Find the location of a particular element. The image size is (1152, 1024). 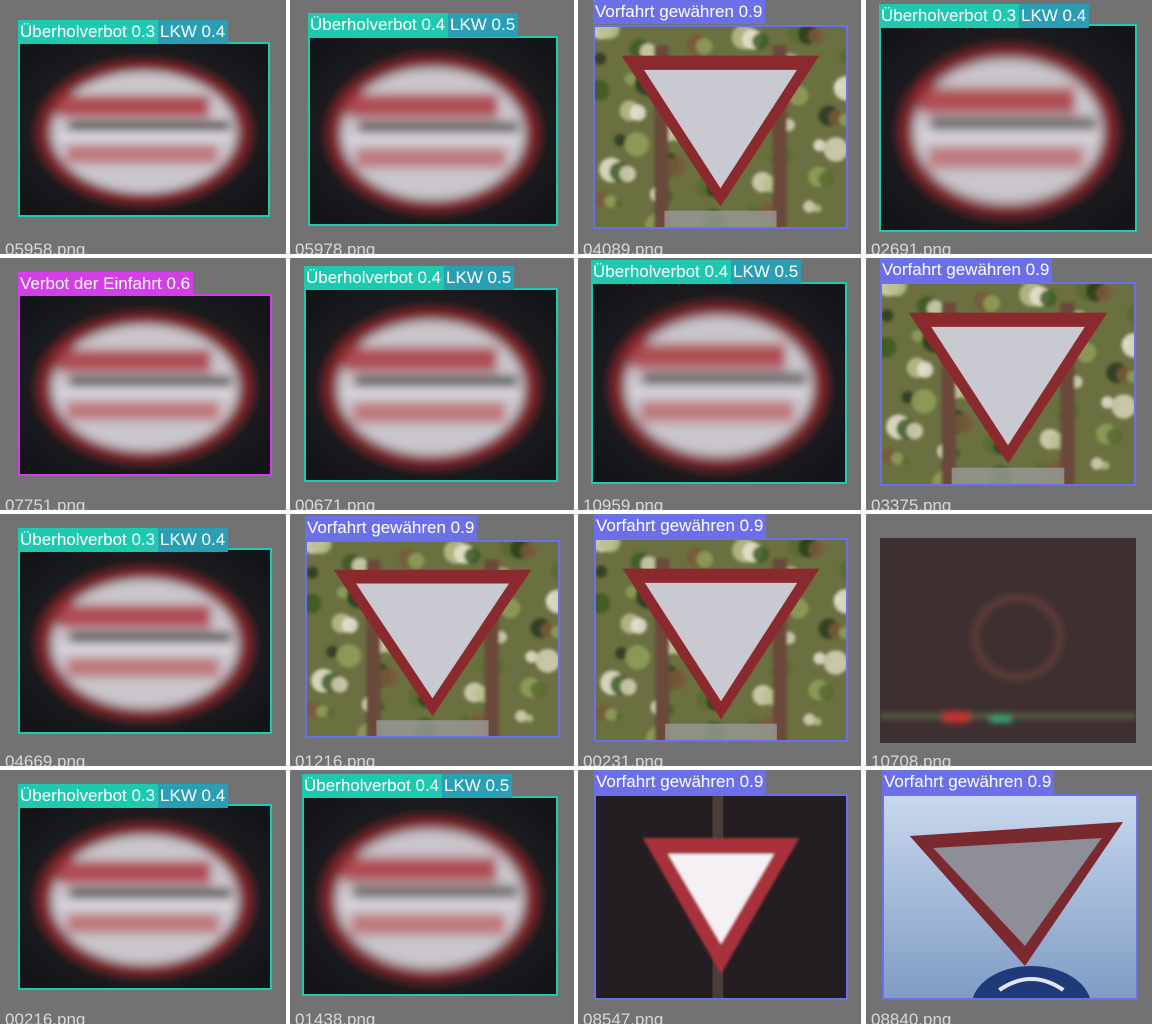

result-tile: Überholverbot 0.4 LKW 0.5 01438.png is located at coordinates (432, 897).